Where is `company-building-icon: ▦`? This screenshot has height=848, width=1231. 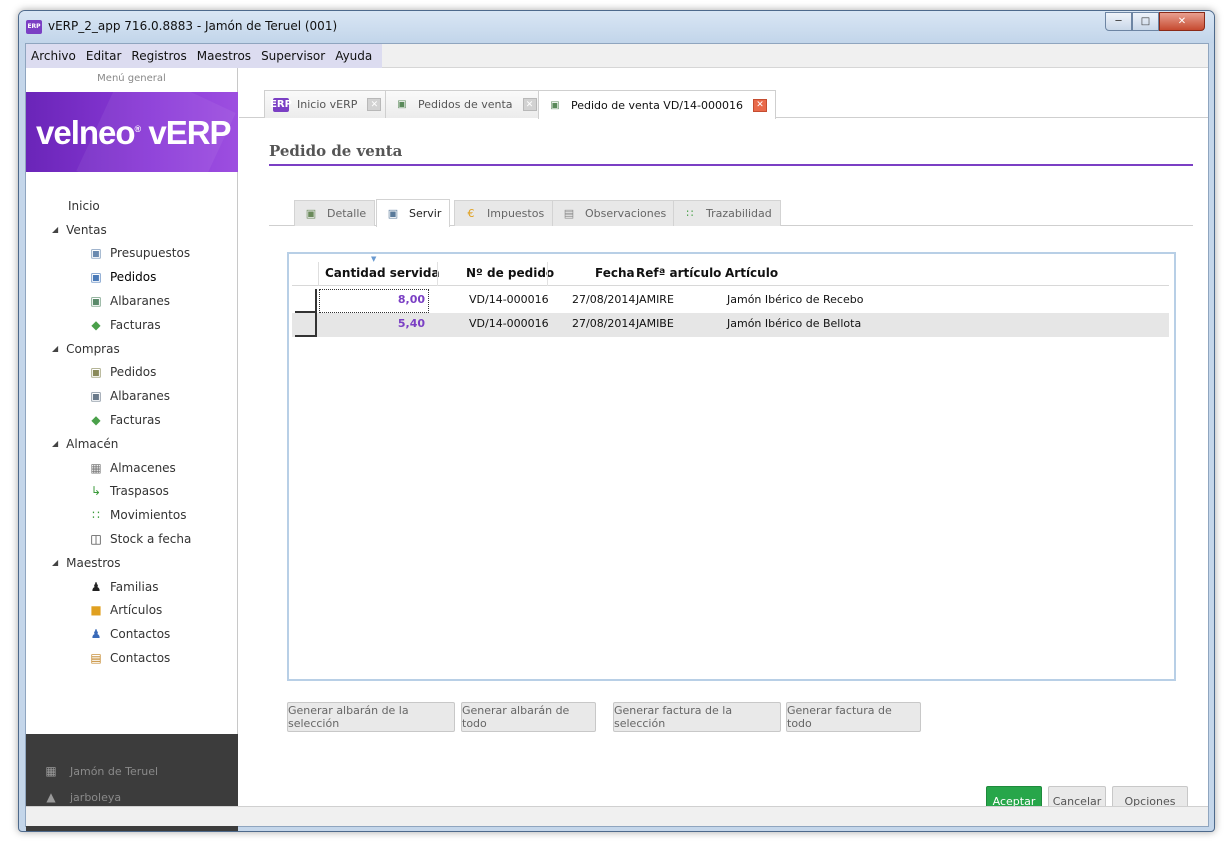
company-building-icon: ▦ is located at coordinates (51, 771).